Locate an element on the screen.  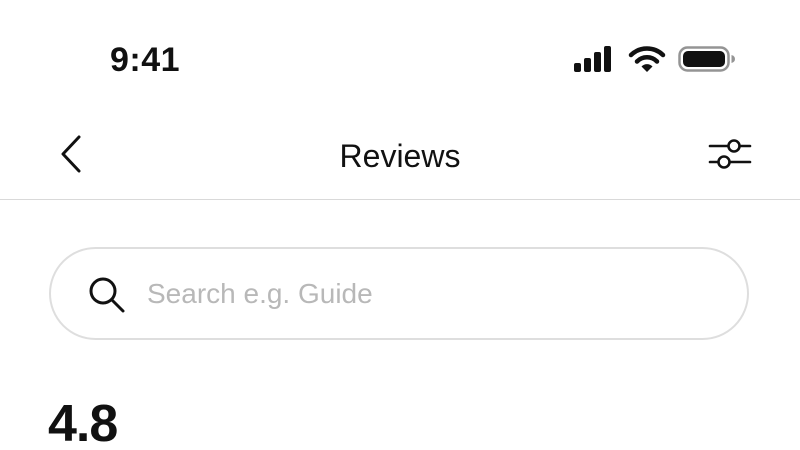
chevron-left-icon is located at coordinates (71, 154).